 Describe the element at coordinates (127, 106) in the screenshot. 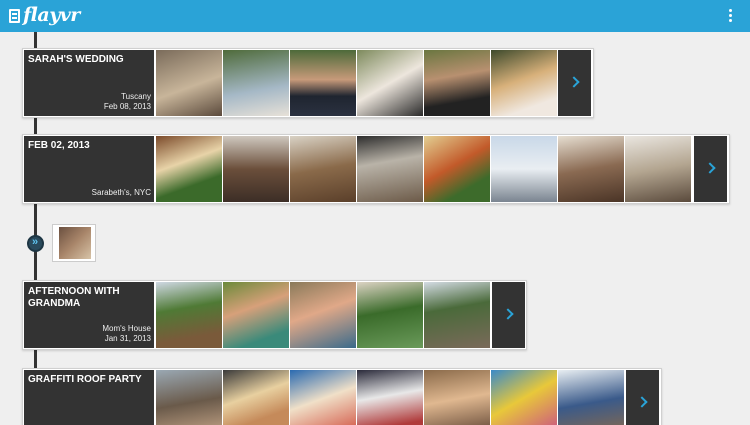

I see `event-date: Feb 08, 2013` at that location.